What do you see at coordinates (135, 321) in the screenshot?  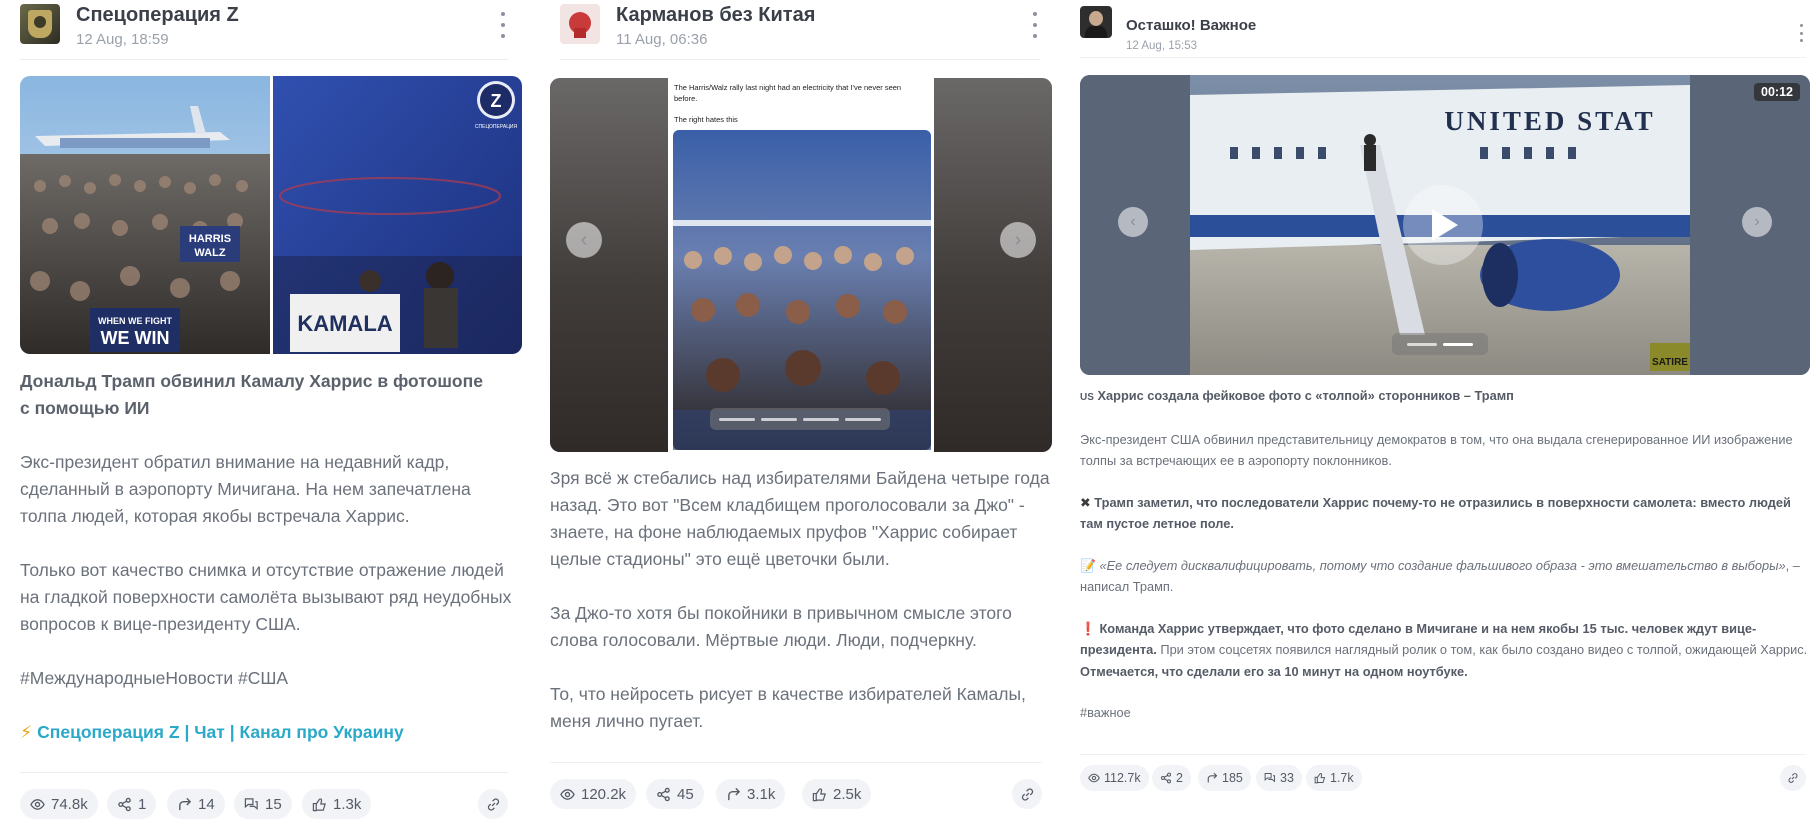 I see `sign-text: WHEN WE FIGHT` at bounding box center [135, 321].